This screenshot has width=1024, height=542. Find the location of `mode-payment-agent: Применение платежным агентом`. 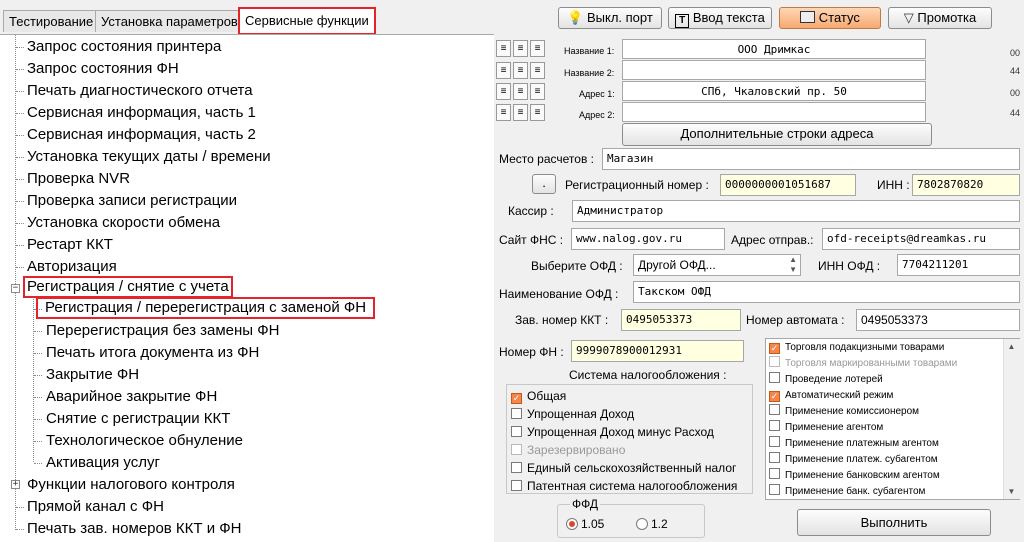

mode-payment-agent: Применение платежным агентом is located at coordinates (854, 444).